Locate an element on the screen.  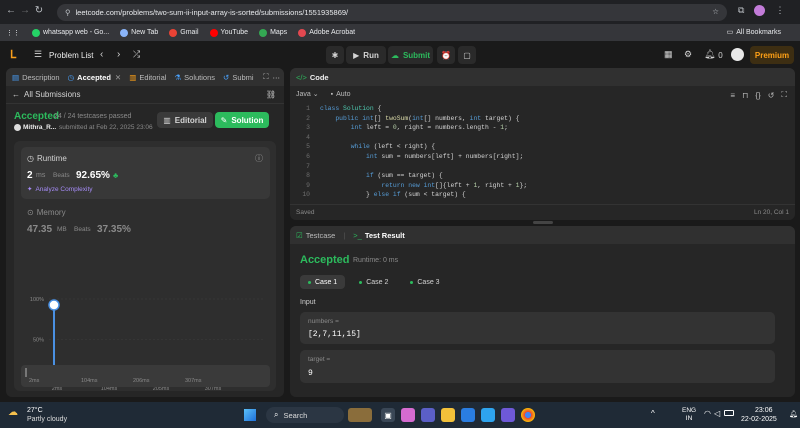
back-icon: ← is located at coordinates (11, 10).